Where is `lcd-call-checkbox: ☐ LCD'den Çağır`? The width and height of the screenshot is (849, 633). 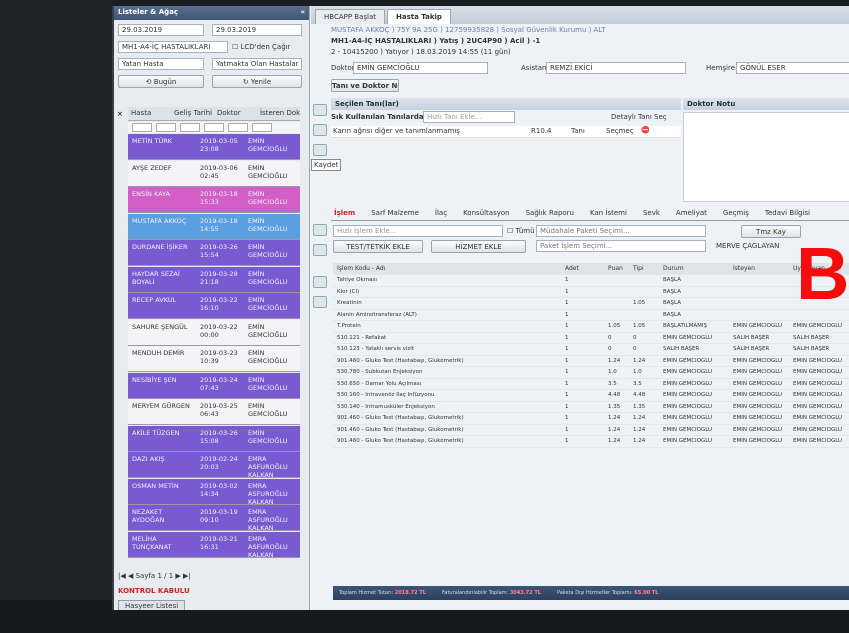
lcd-call-checkbox: ☐ LCD'den Çağır is located at coordinates (261, 47).